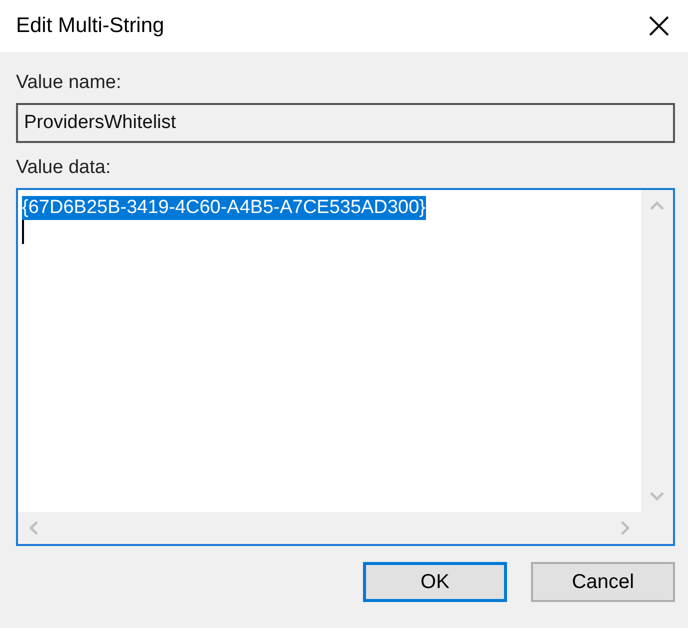 This screenshot has width=688, height=628. What do you see at coordinates (625, 528) in the screenshot?
I see `scroll-right-icon` at bounding box center [625, 528].